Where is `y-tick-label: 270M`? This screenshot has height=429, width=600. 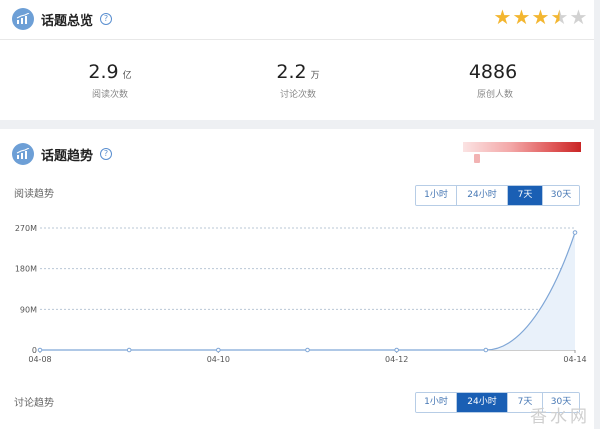 y-tick-label: 270M is located at coordinates (26, 228).